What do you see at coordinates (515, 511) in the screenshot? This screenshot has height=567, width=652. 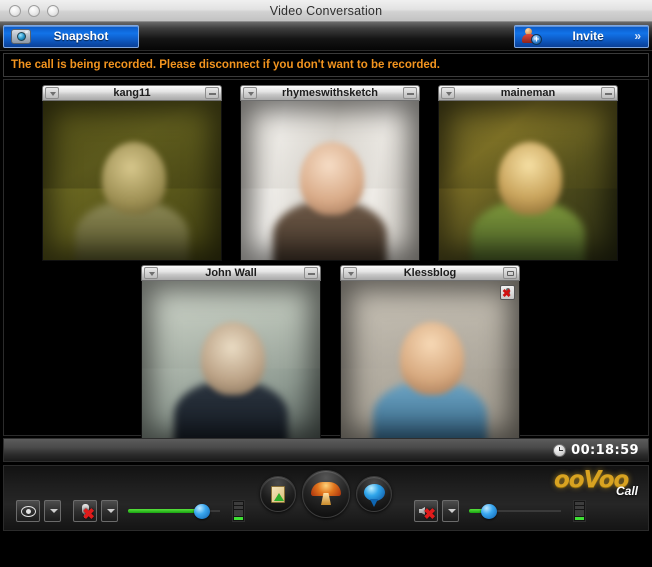 I see `speaker-volume-slider` at bounding box center [515, 511].